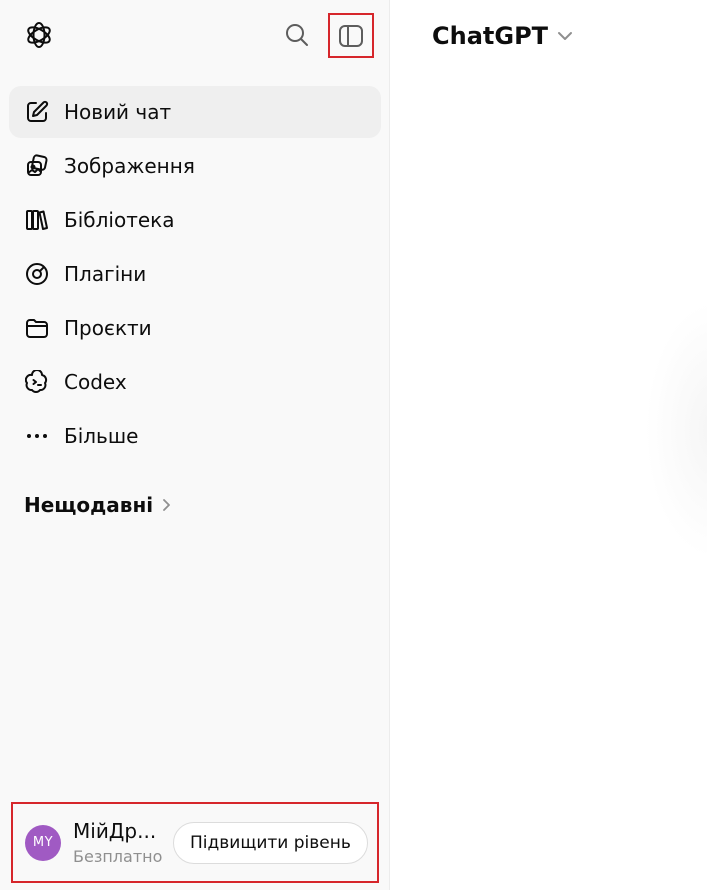  Describe the element at coordinates (39, 35) in the screenshot. I see `openai-logo-icon` at that location.